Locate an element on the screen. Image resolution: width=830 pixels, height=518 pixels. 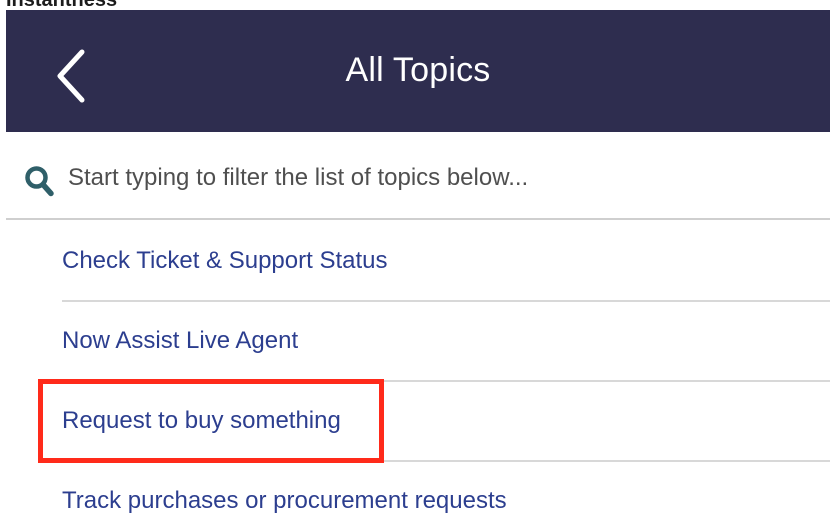
topic-item-track-purchases: Track purchases or procurement requests is located at coordinates (446, 490).